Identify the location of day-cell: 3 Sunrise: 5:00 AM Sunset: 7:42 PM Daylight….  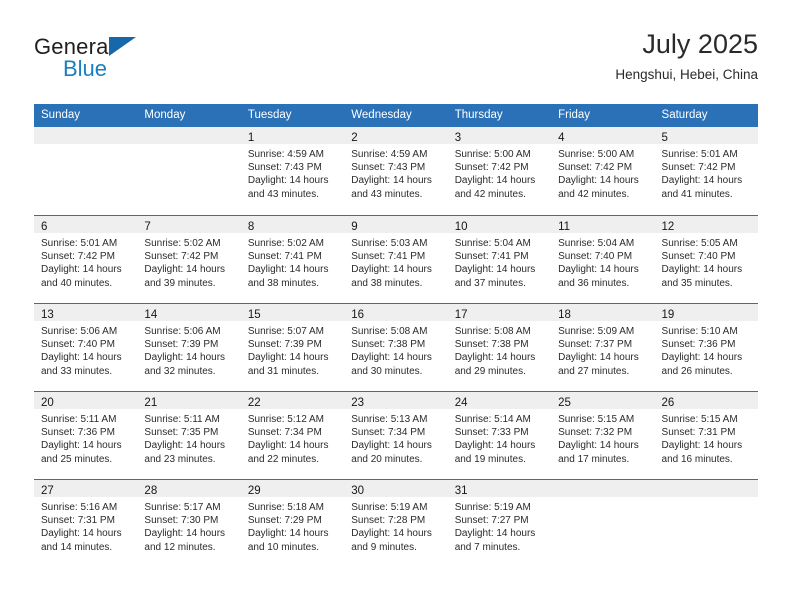
(499, 171).